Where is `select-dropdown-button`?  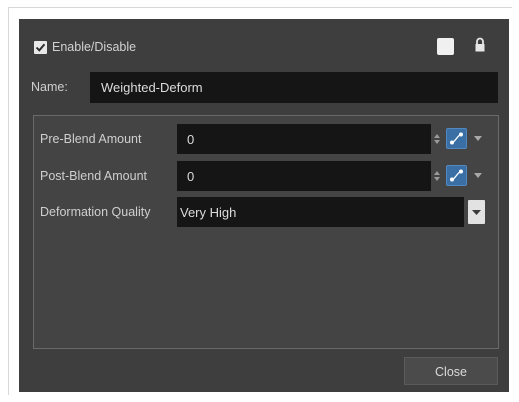 select-dropdown-button is located at coordinates (476, 212).